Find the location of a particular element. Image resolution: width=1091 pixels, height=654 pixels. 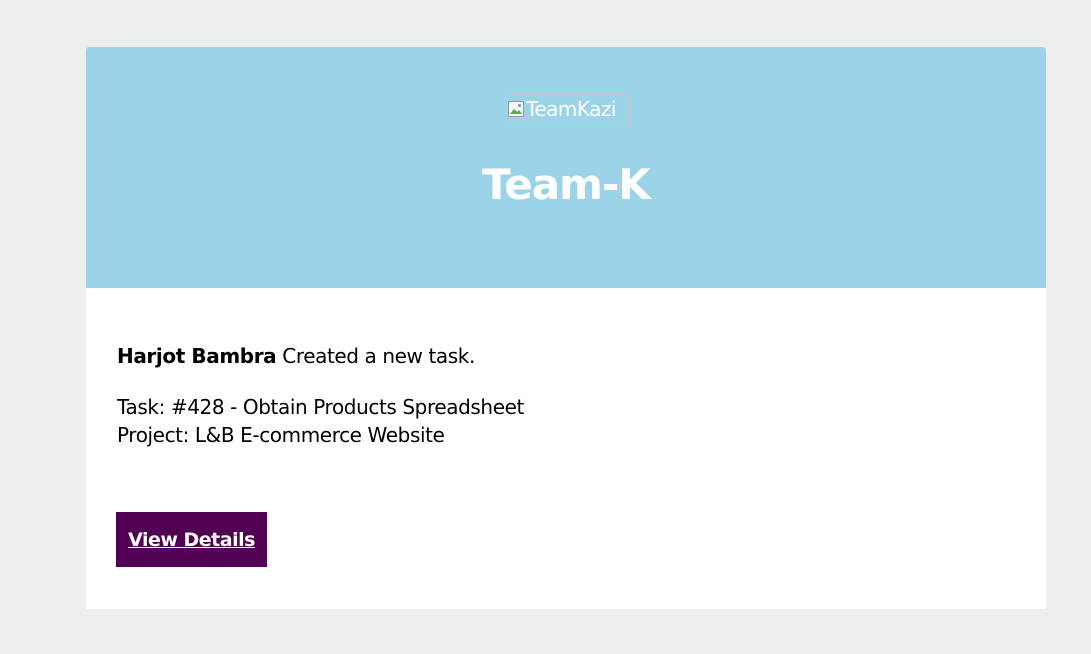

logo-alt-text: TeamKazi is located at coordinates (571, 109).